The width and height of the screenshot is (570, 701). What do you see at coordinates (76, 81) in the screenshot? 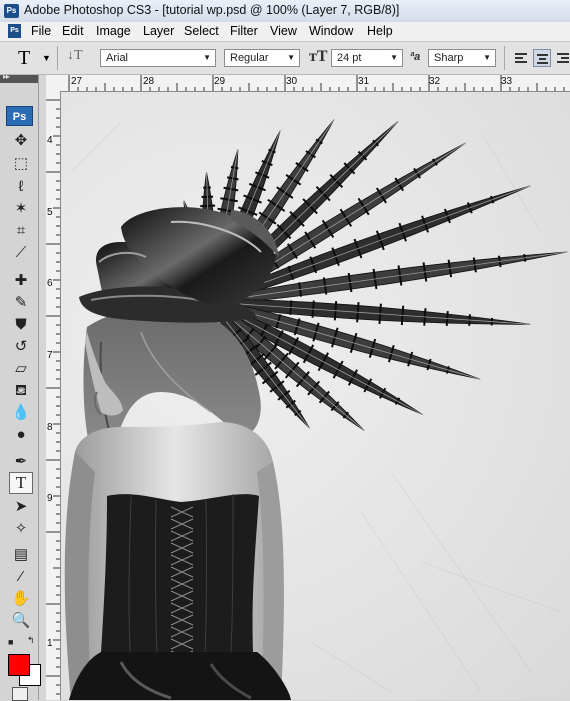
I see `ruler-label: 27` at bounding box center [76, 81].